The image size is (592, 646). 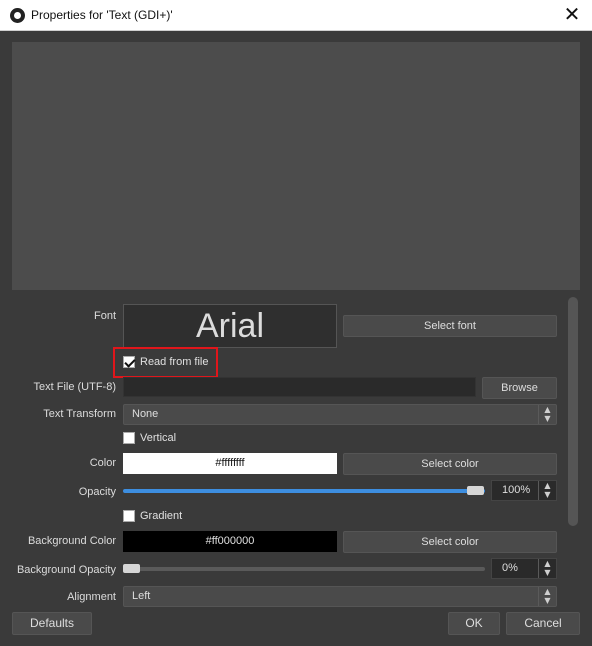 What do you see at coordinates (543, 623) in the screenshot?
I see `cancel-button: Cancel` at bounding box center [543, 623].